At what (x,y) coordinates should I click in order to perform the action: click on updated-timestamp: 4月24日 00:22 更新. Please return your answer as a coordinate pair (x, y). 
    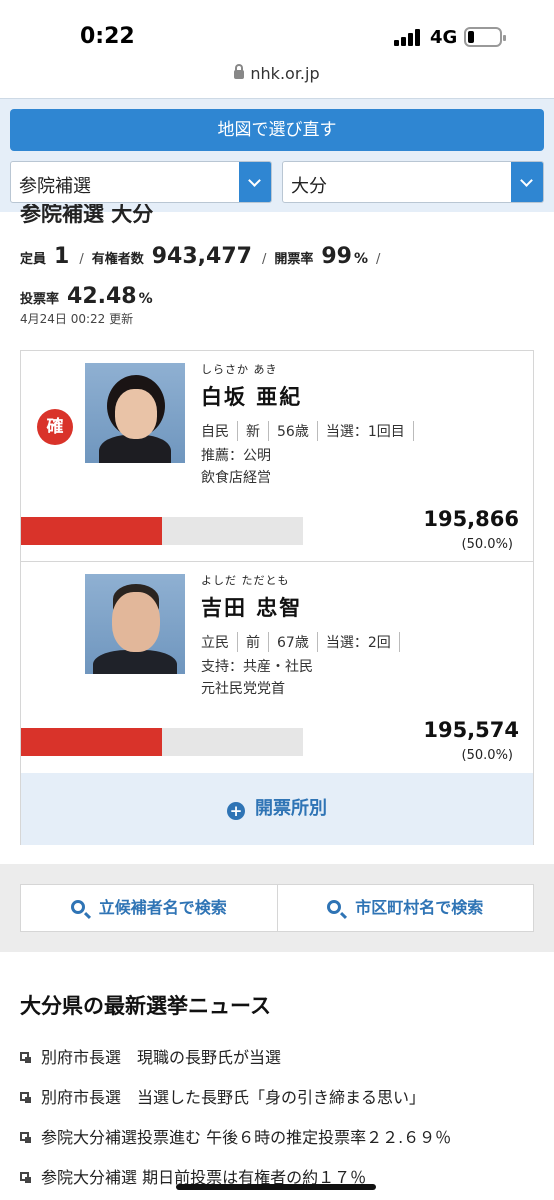
    Looking at the image, I should click on (77, 319).